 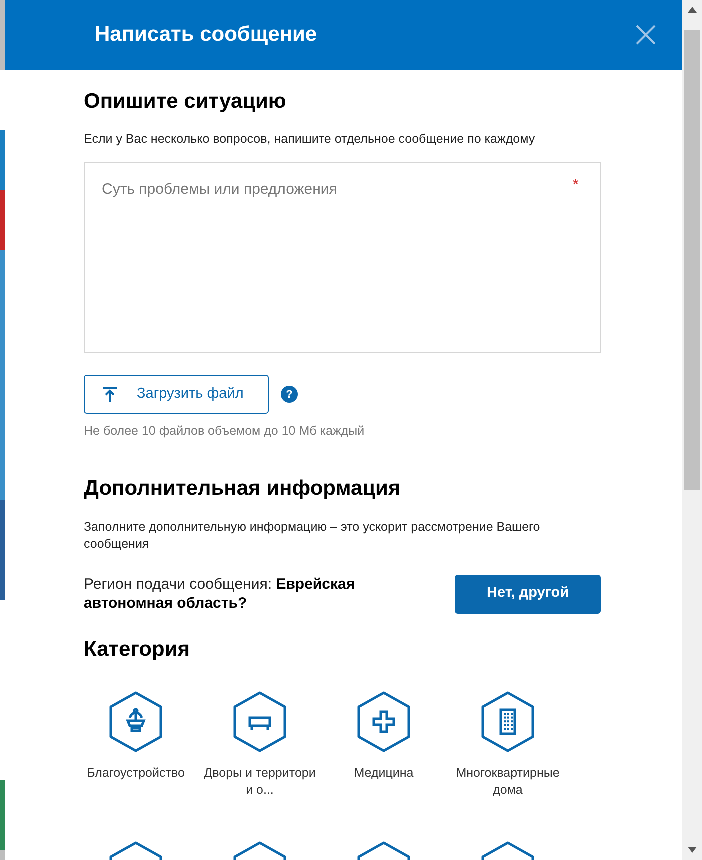 I want to click on region-question: Регион подачи сообщения: Еврейская автономная область?, so click(x=220, y=594).